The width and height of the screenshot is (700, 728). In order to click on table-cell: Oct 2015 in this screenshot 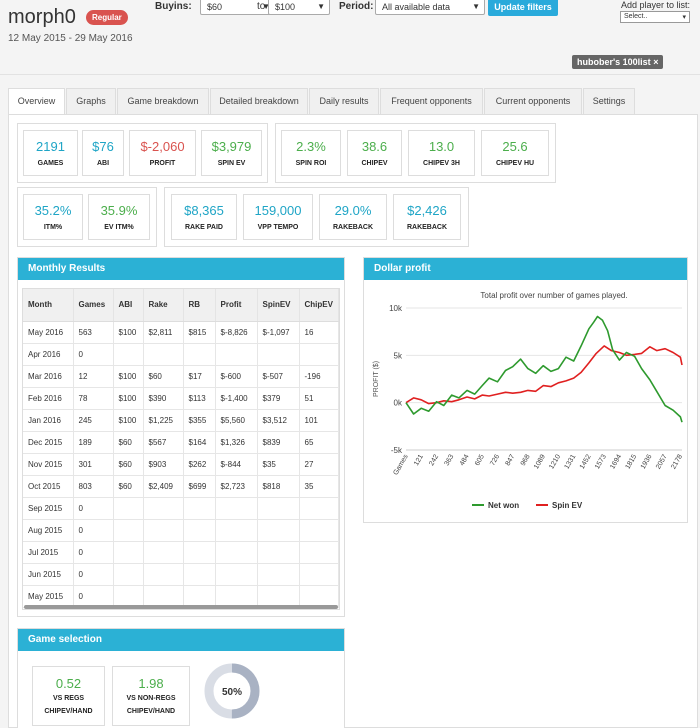, I will do `click(48, 486)`.